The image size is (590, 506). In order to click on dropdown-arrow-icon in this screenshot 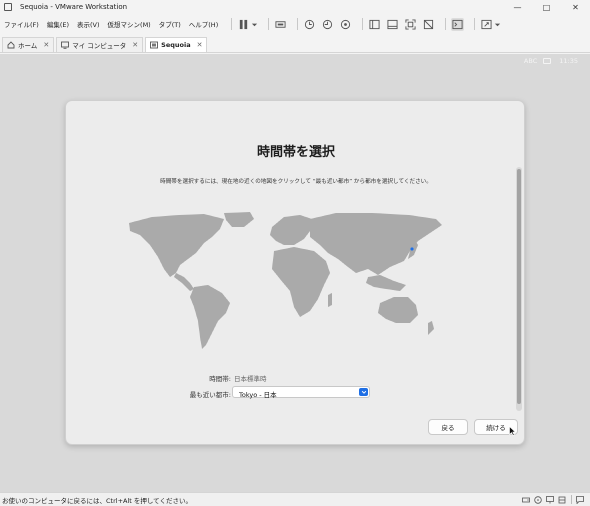, I will do `click(254, 24)`.